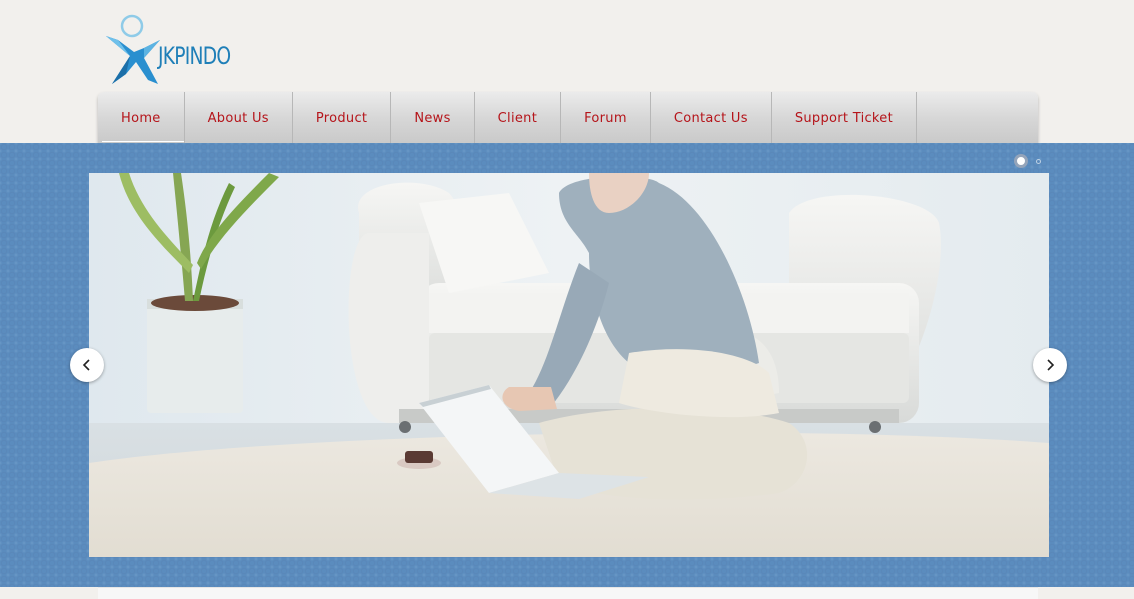 This screenshot has width=1134, height=599. I want to click on nav-item-forum: Forum, so click(606, 118).